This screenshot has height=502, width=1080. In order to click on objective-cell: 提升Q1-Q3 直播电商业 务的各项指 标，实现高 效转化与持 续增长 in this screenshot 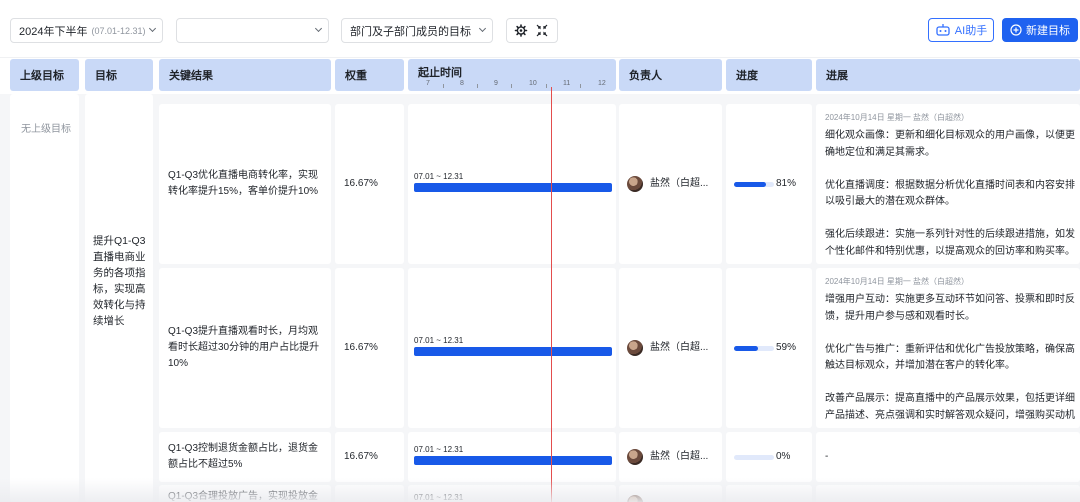, I will do `click(119, 298)`.